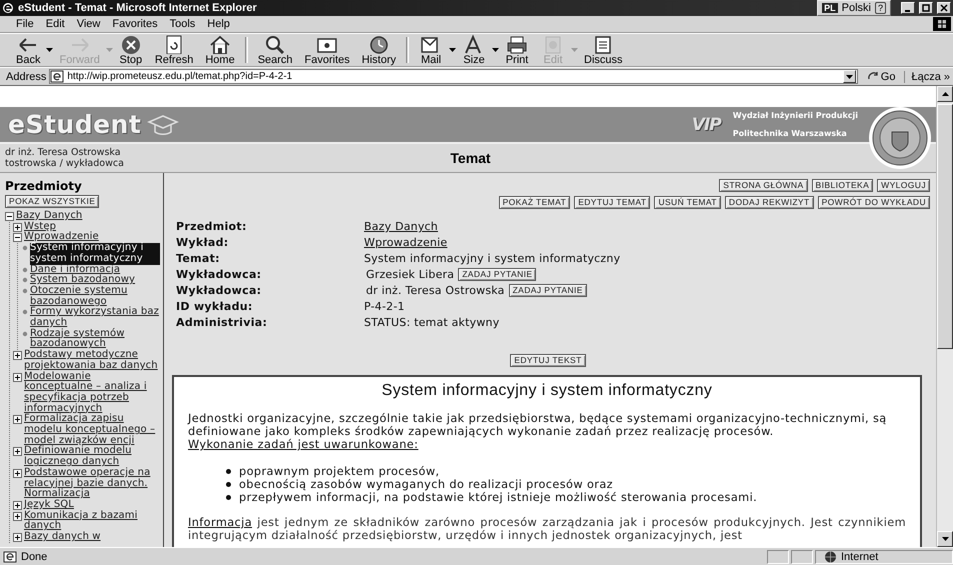 This screenshot has width=953, height=565. What do you see at coordinates (220, 44) in the screenshot?
I see `home-icon` at bounding box center [220, 44].